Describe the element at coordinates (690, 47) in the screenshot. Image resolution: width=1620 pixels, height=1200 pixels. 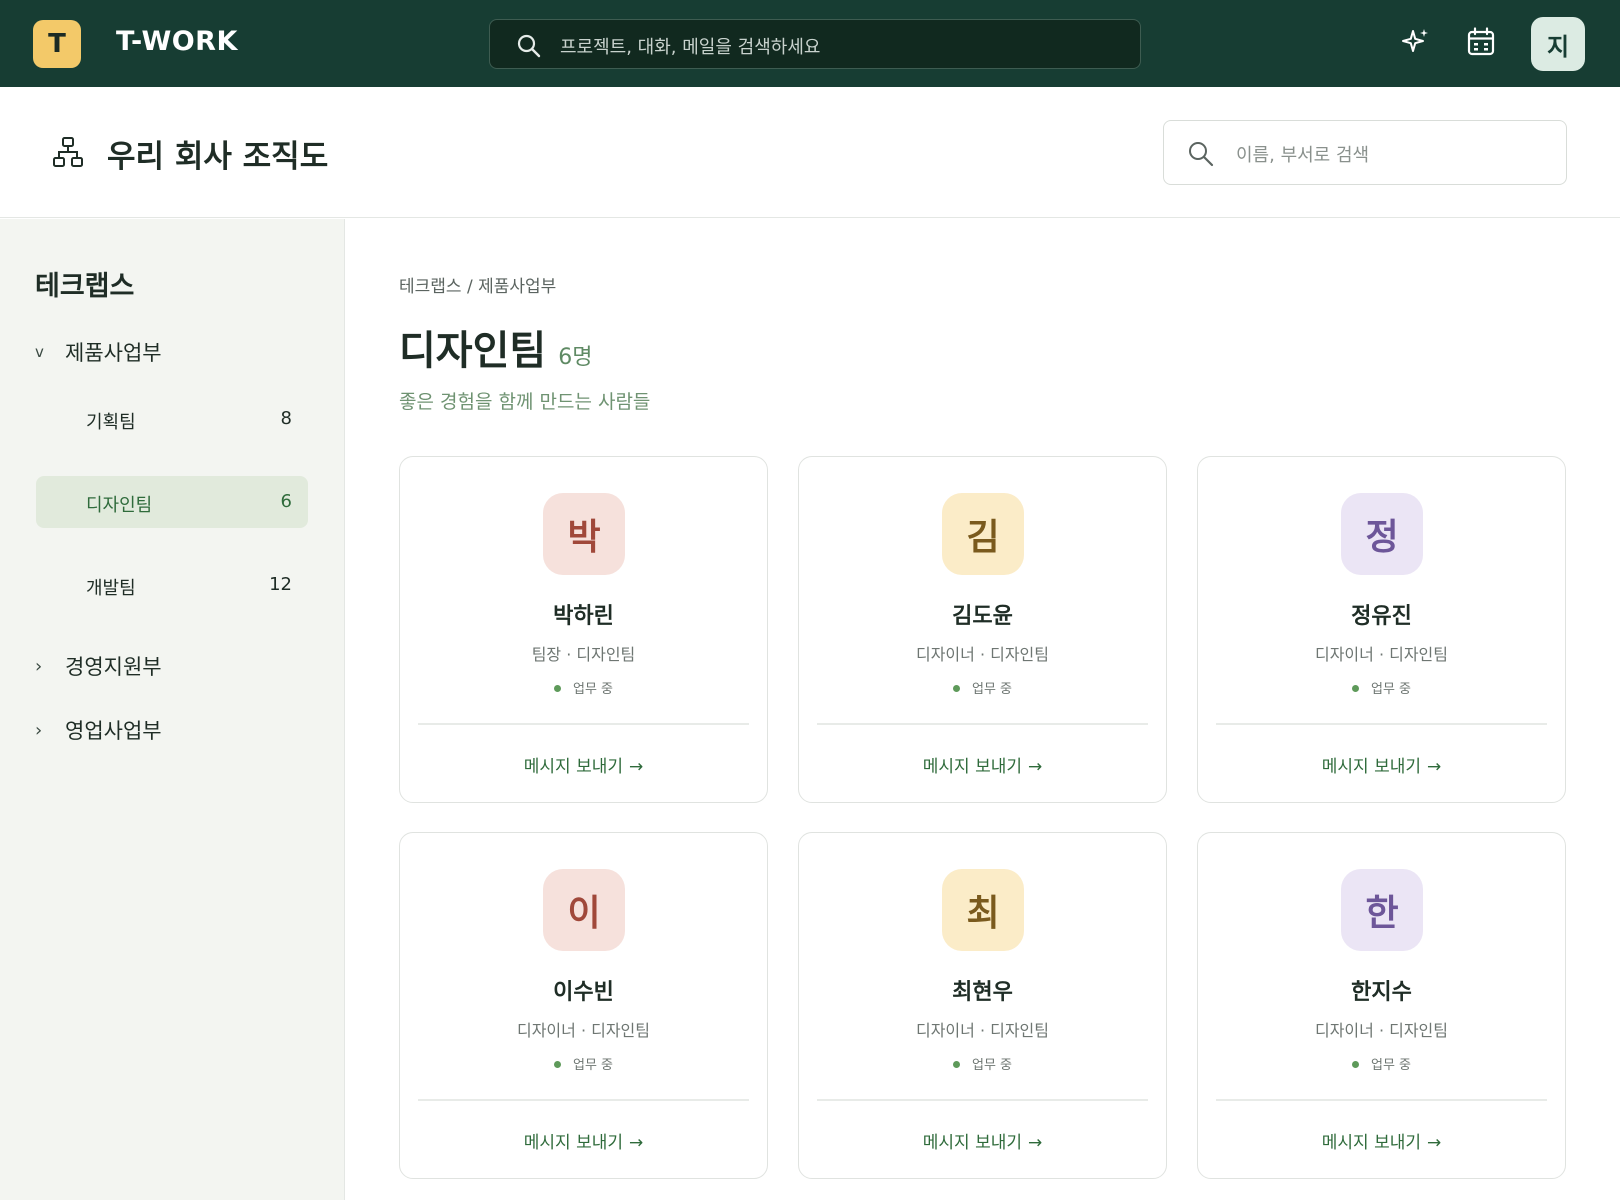
I see `global-search-placeholder: 프로젝트, 대화, 메일을 검색하세요` at that location.